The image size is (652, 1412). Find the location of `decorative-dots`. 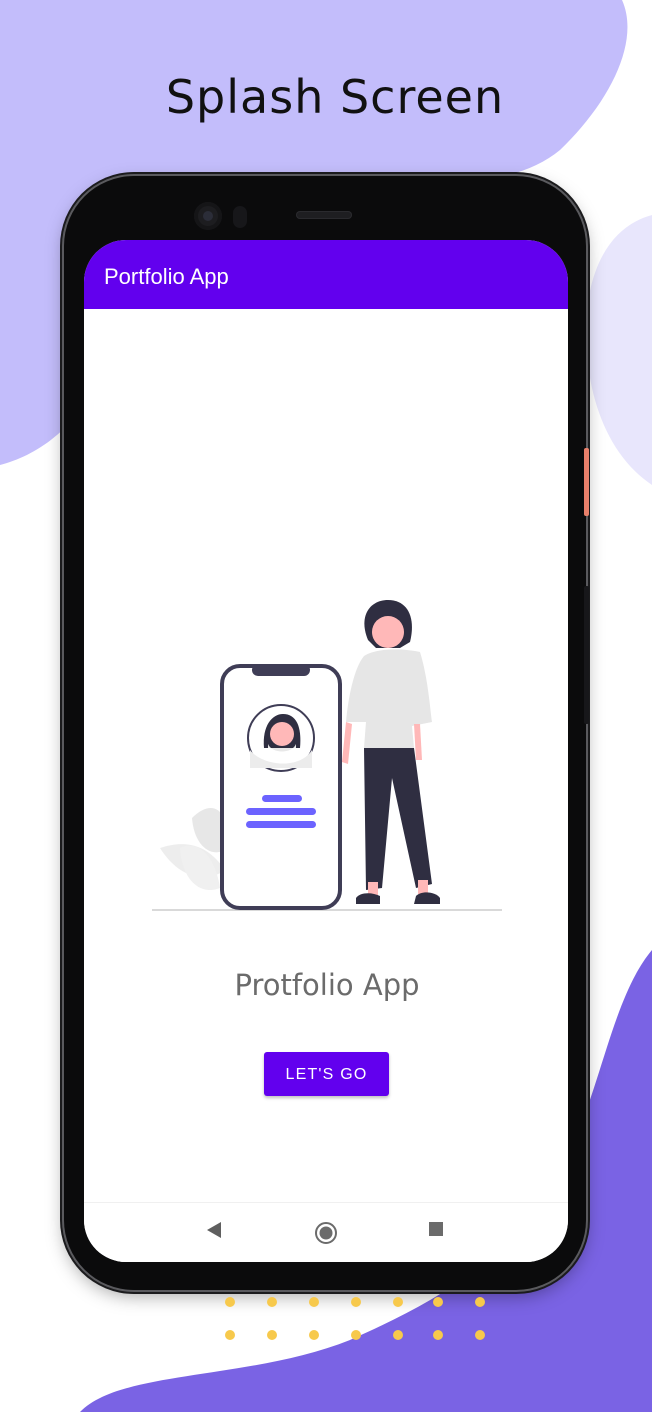

decorative-dots is located at coordinates (355, 1318).